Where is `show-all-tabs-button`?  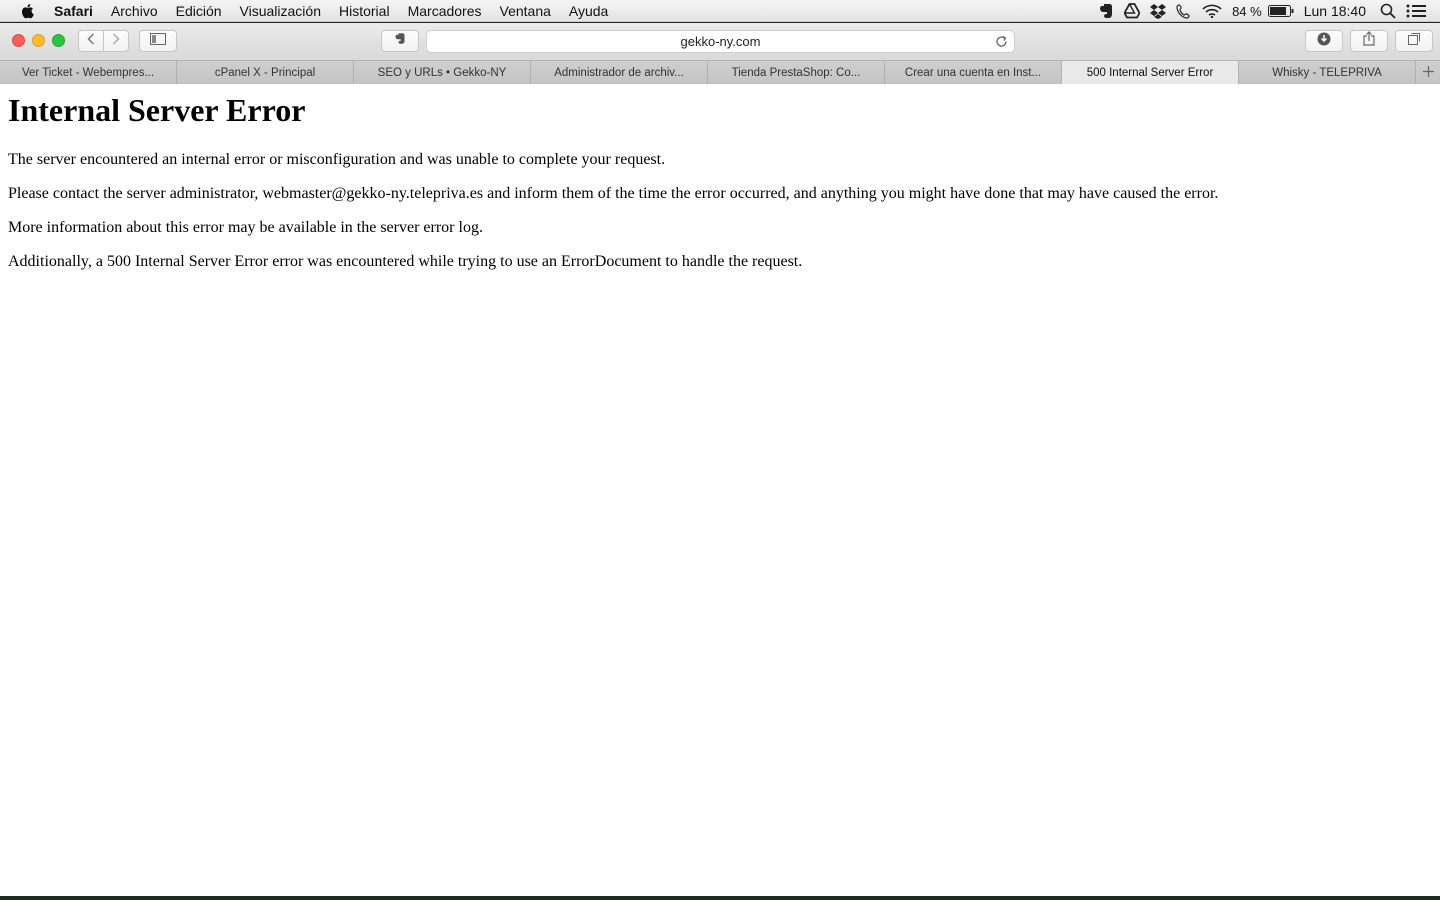
show-all-tabs-button is located at coordinates (1414, 41).